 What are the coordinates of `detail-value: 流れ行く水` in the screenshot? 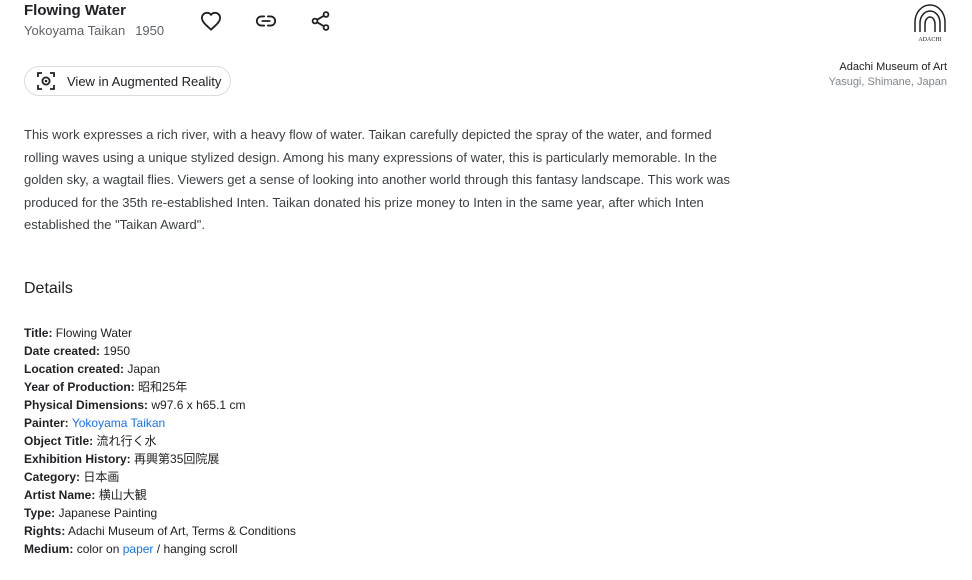 It's located at (126, 441).